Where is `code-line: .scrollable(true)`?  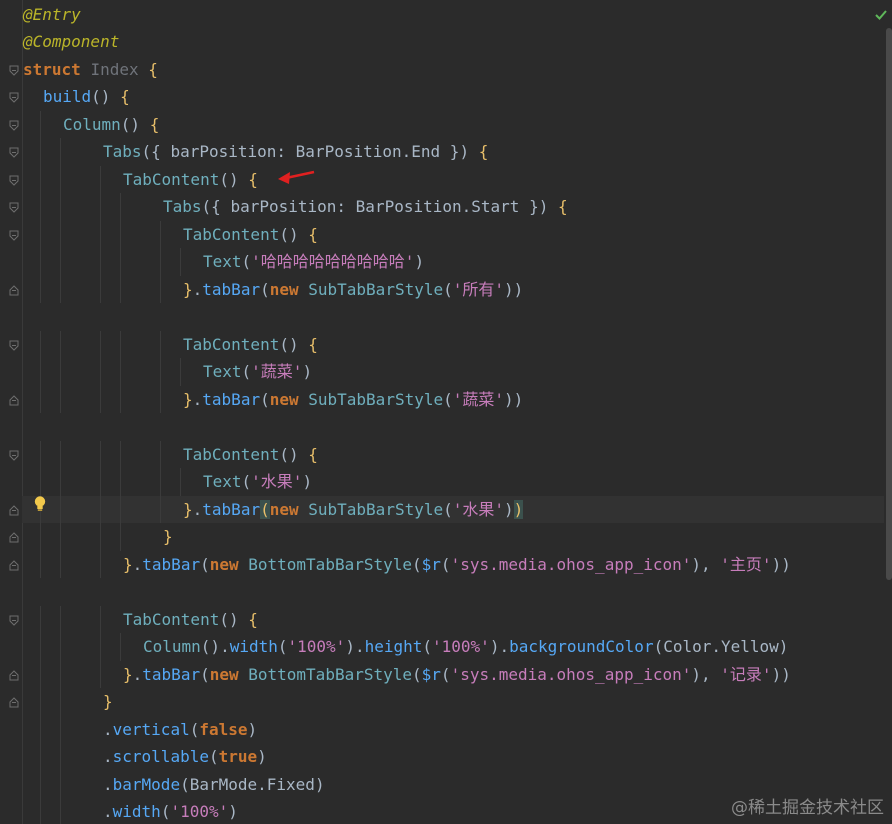 code-line: .scrollable(true) is located at coordinates (453, 757).